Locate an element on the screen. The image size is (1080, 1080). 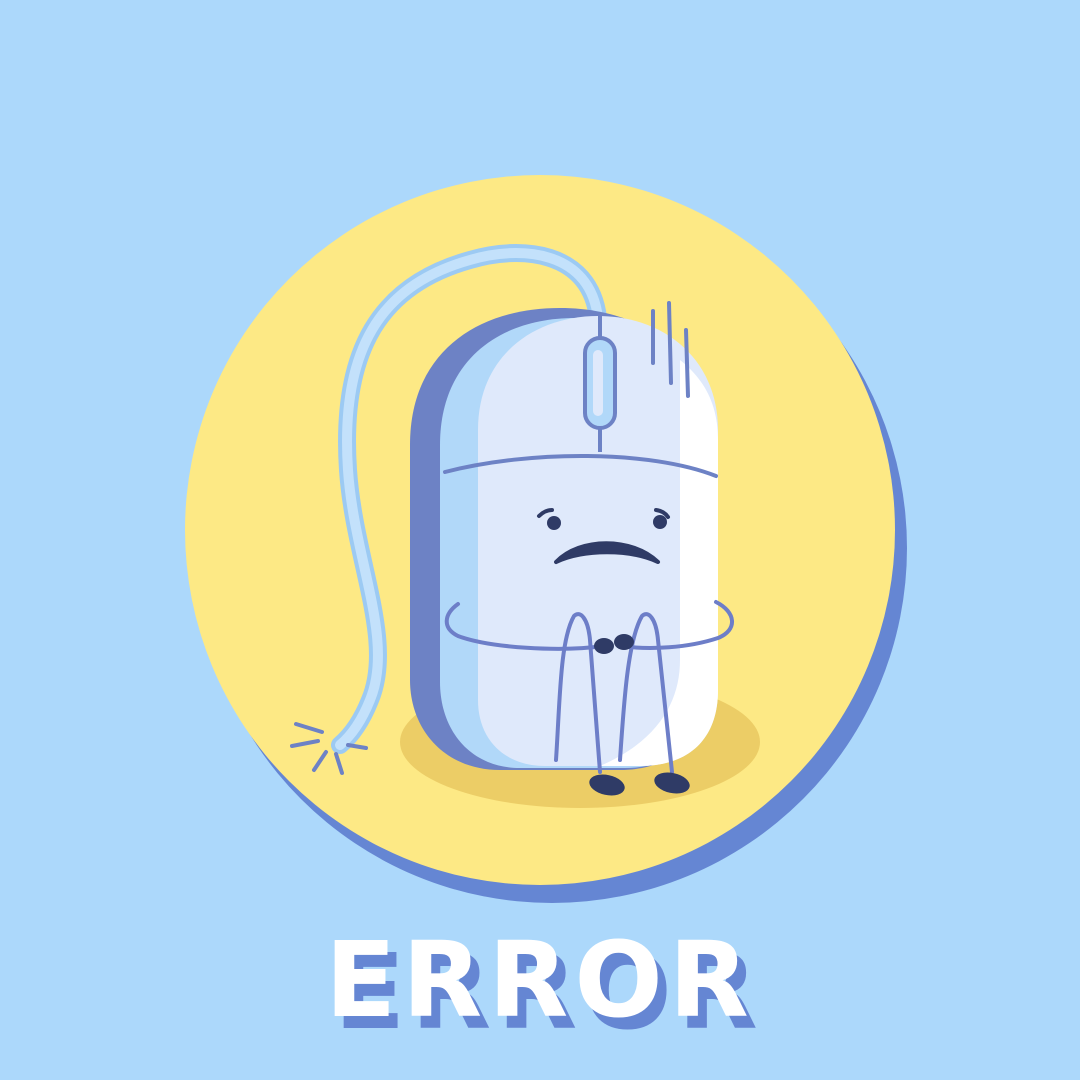
right-eye is located at coordinates (660, 522).